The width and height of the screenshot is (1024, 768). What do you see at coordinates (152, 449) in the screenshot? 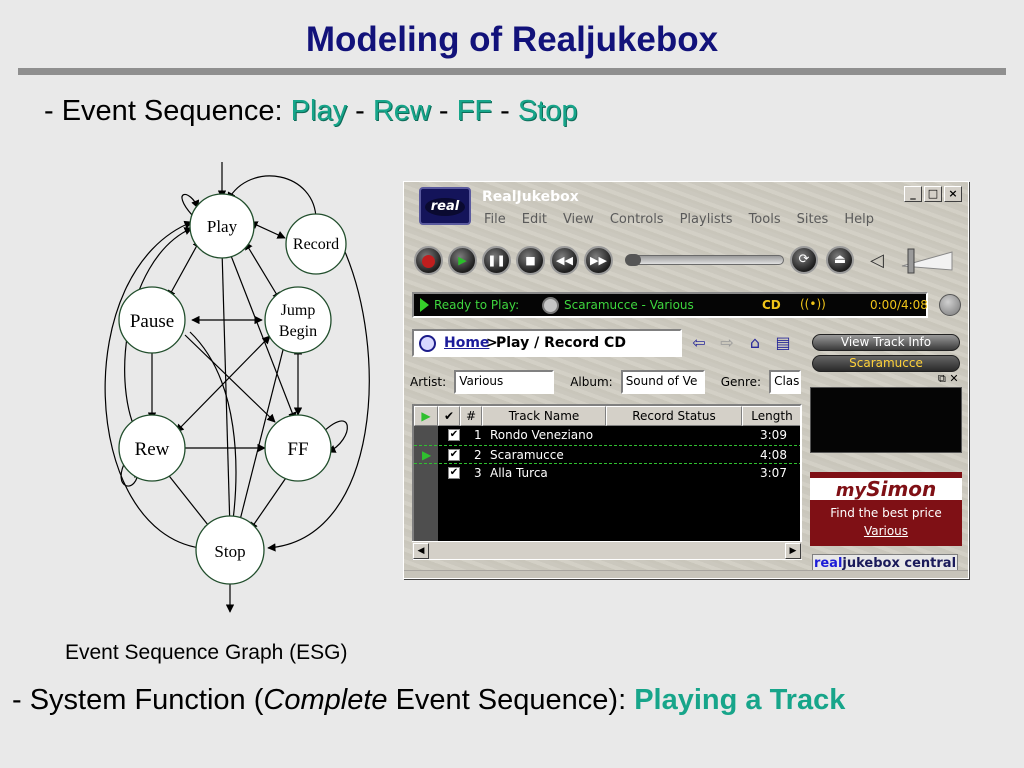
I see `node-rew-label: Rew` at bounding box center [152, 449].